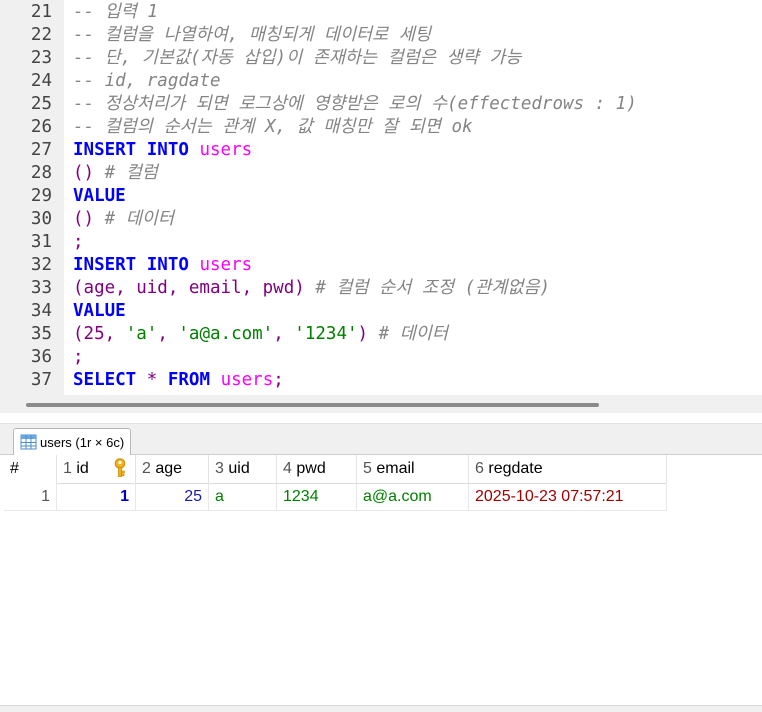 The height and width of the screenshot is (712, 762). What do you see at coordinates (41, 81) in the screenshot?
I see `line-number: 24` at bounding box center [41, 81].